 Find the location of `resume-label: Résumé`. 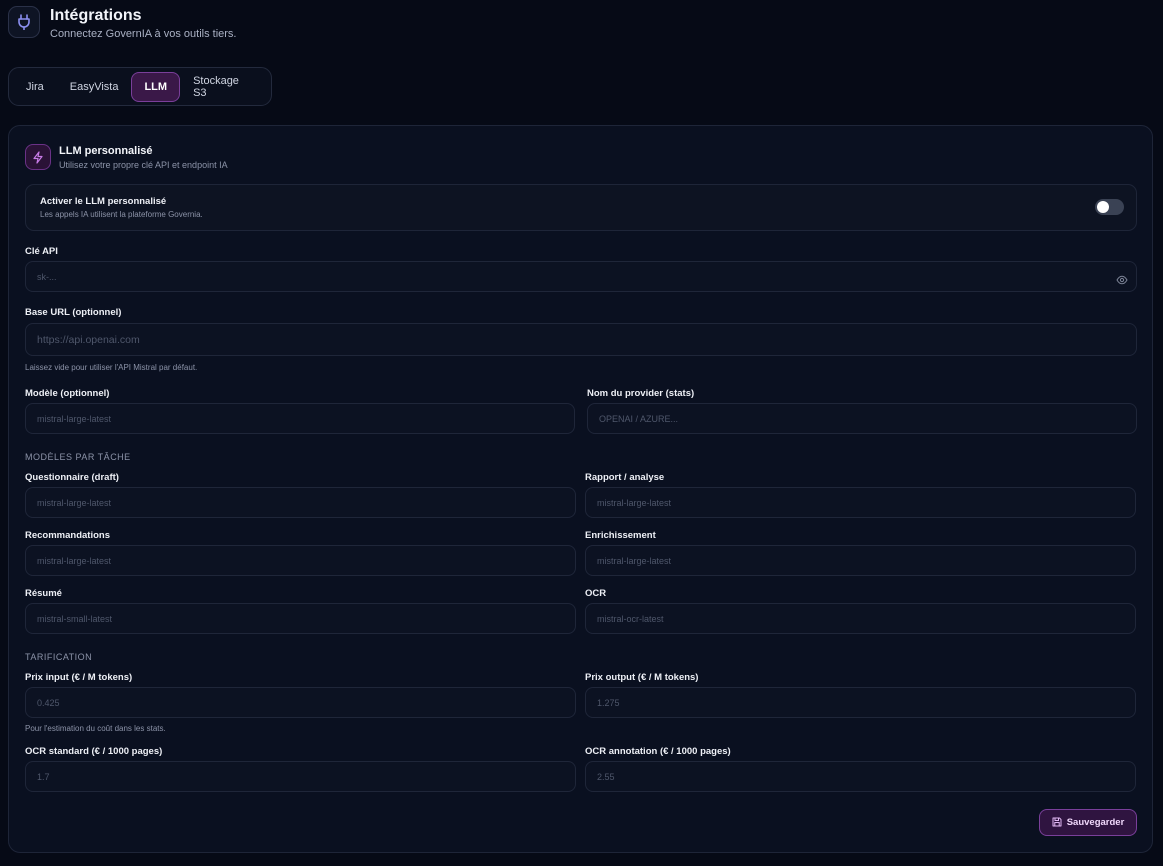

resume-label: Résumé is located at coordinates (43, 593).